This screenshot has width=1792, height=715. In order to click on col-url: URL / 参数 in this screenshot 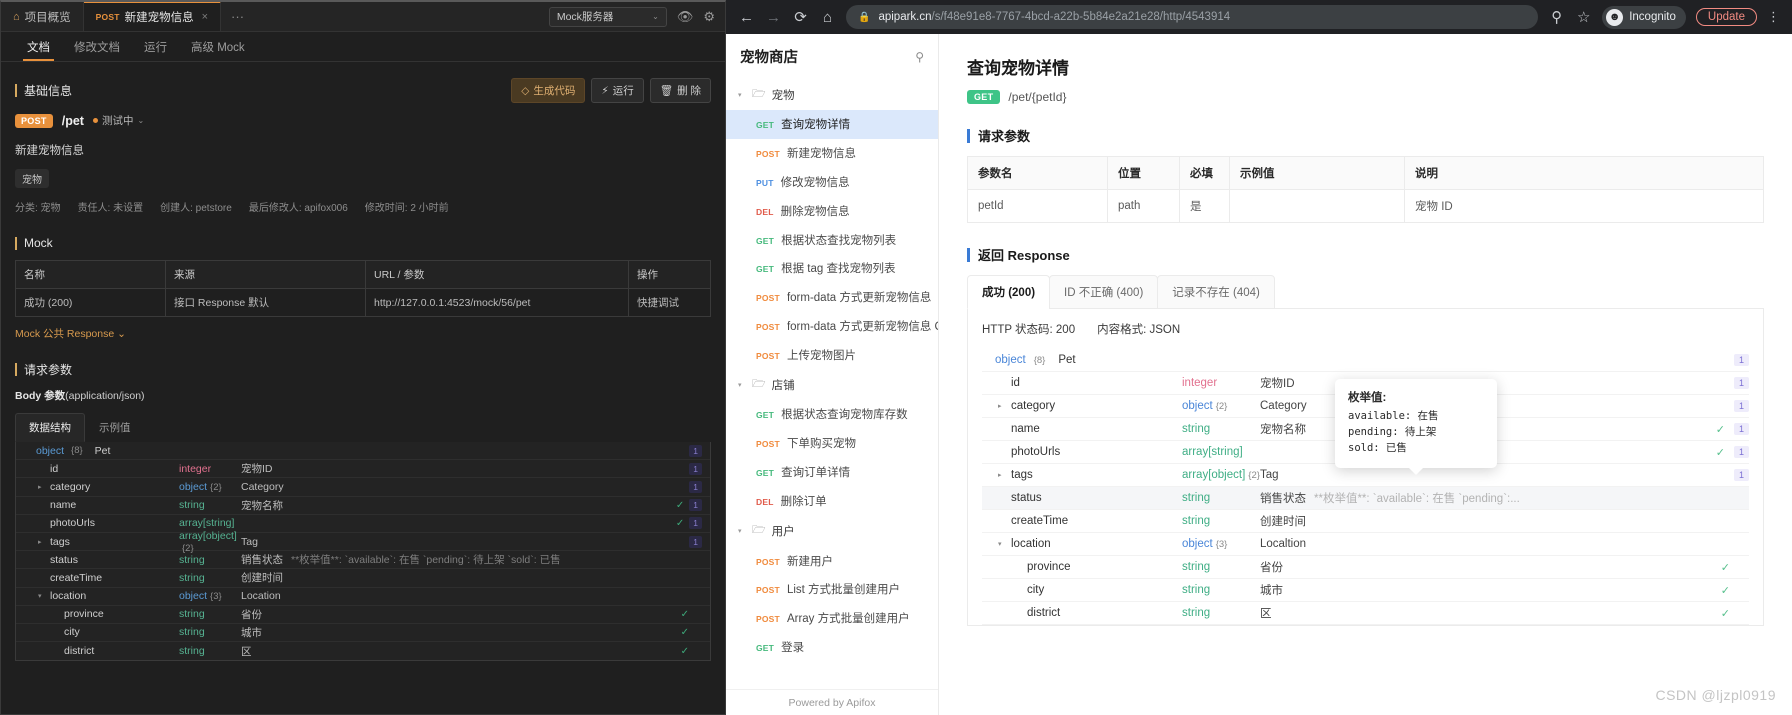, I will do `click(497, 274)`.